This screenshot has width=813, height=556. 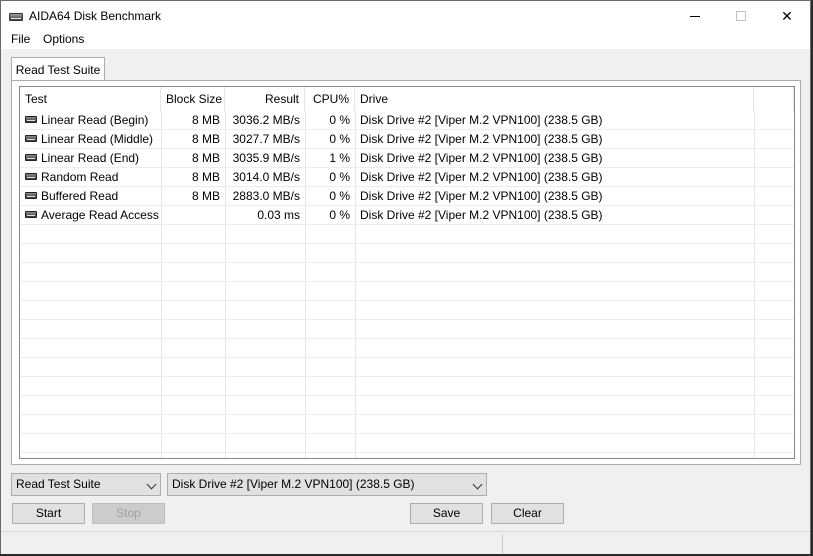 I want to click on column-header-drive: Drive, so click(x=554, y=99).